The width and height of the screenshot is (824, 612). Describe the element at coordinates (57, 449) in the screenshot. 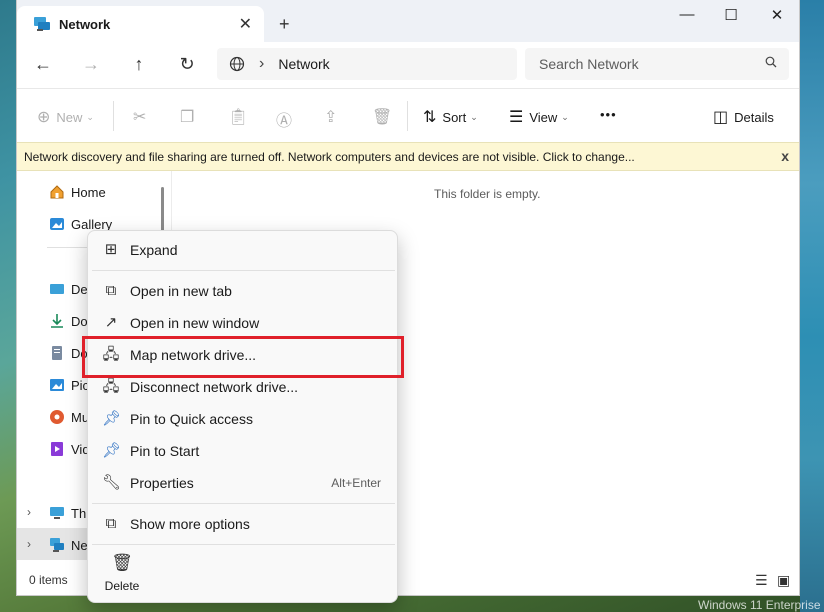

I see `videos-icon` at that location.